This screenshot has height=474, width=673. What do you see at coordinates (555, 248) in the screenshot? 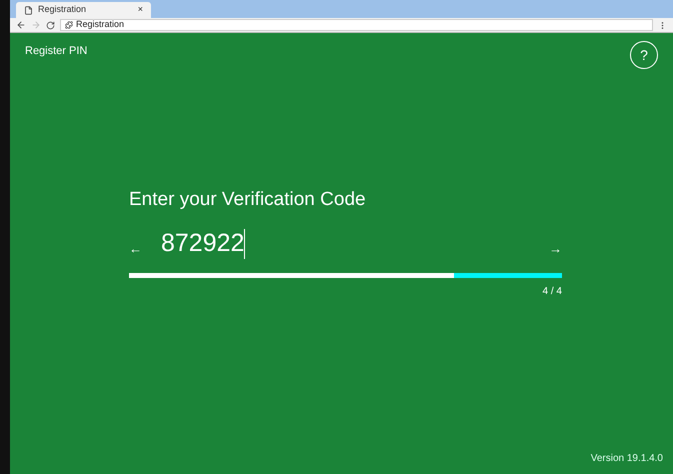
I see `next-button: →` at bounding box center [555, 248].